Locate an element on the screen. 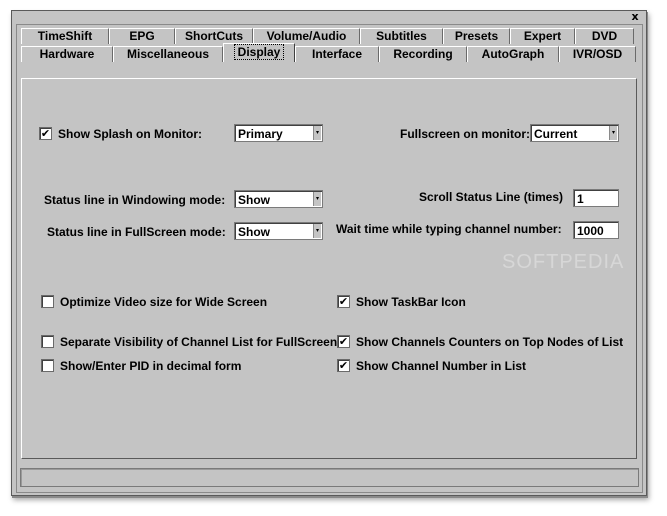  tab-shortcuts: ShortCuts is located at coordinates (214, 36).